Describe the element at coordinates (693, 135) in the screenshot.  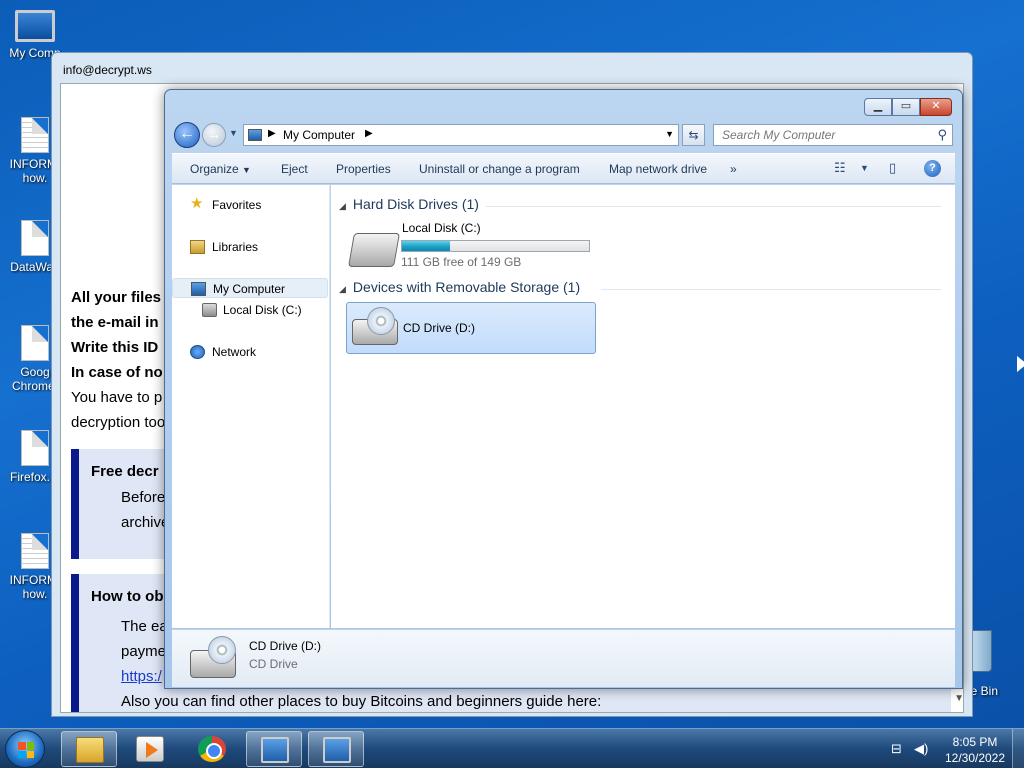
I see `refresh-button: ⇆` at that location.